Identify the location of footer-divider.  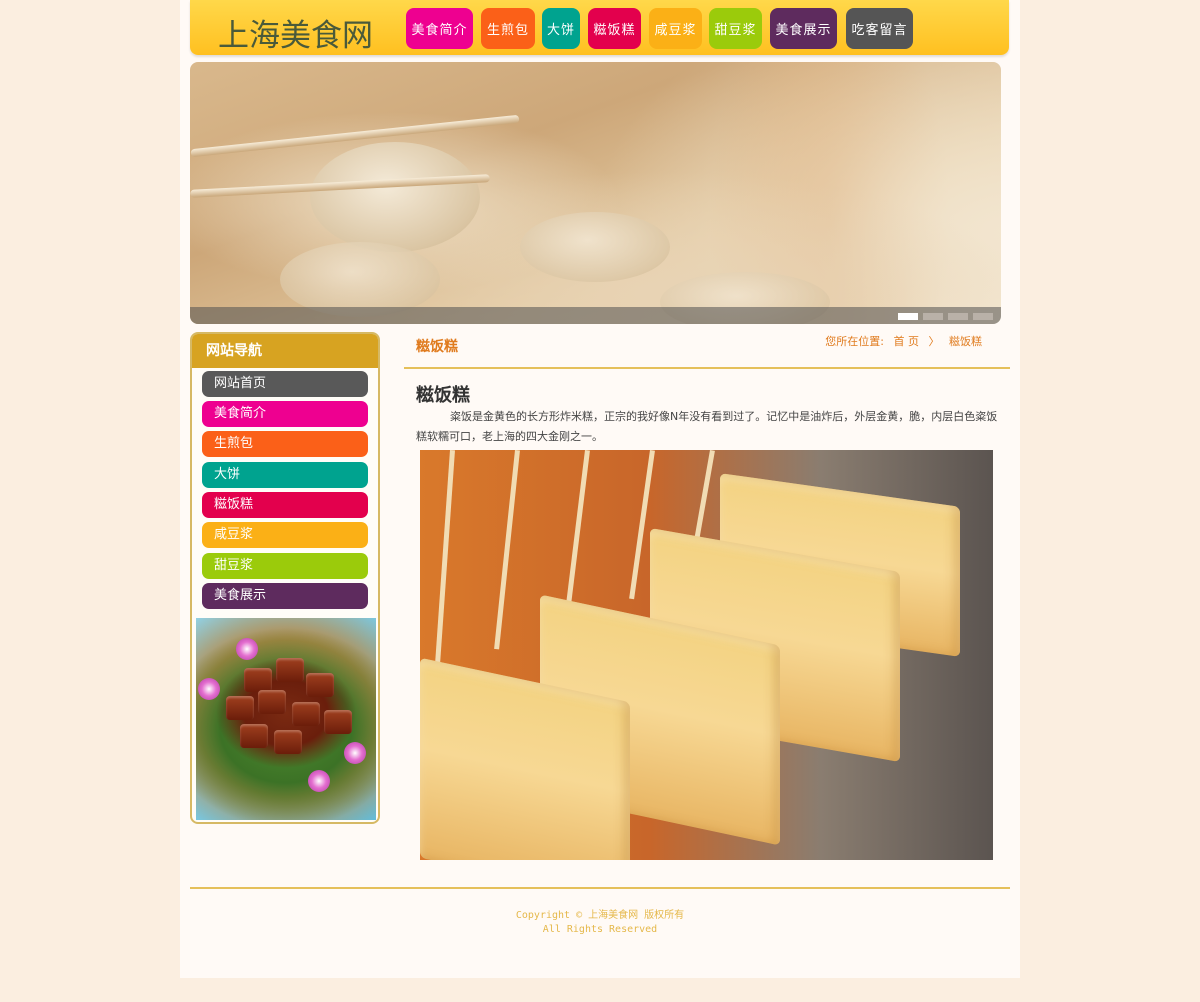
(600, 888).